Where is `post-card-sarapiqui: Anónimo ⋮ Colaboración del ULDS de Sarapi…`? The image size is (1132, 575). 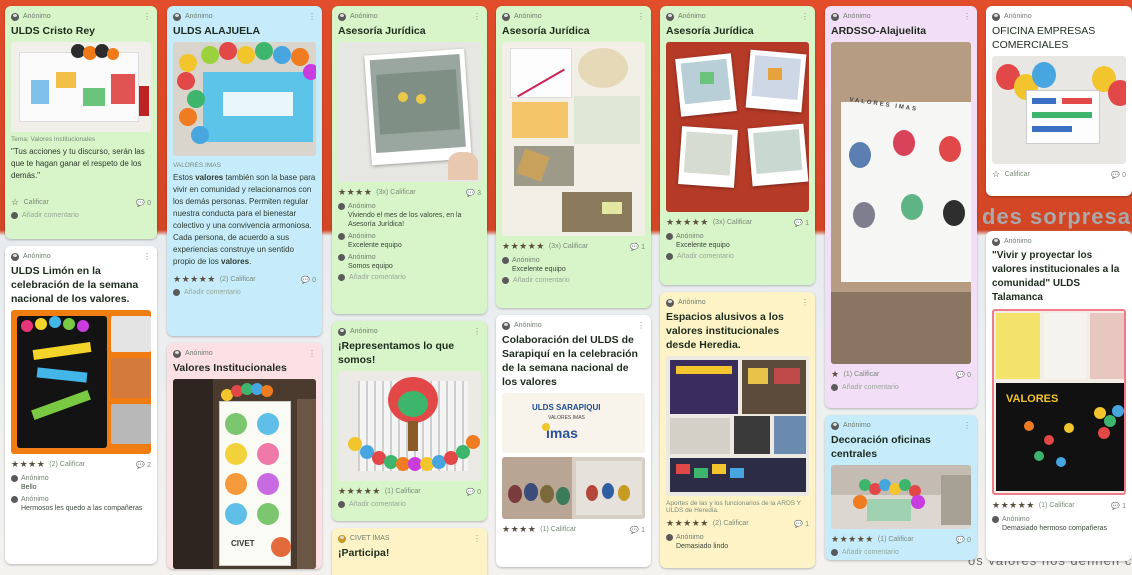 post-card-sarapiqui: Anónimo ⋮ Colaboración del ULDS de Sarapi… is located at coordinates (573, 441).